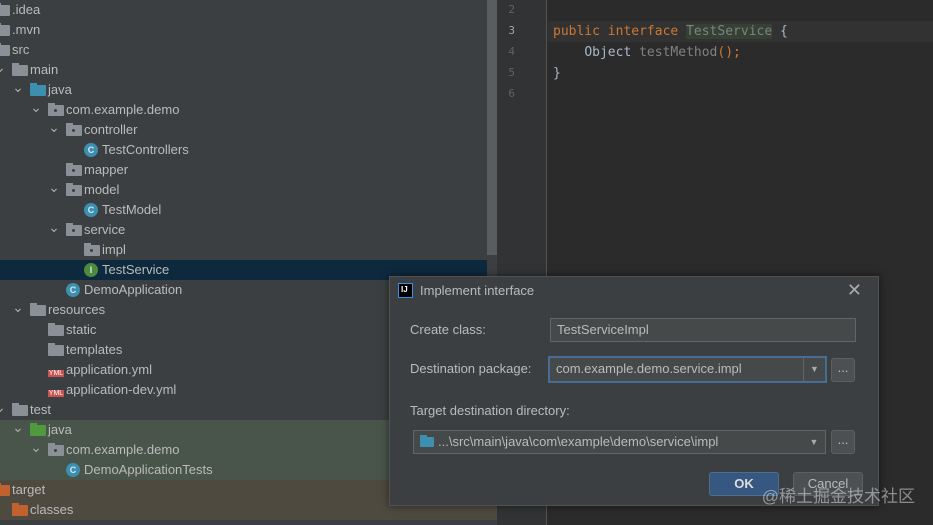  Describe the element at coordinates (38, 429) in the screenshot. I see `test-folder-icon` at that location.